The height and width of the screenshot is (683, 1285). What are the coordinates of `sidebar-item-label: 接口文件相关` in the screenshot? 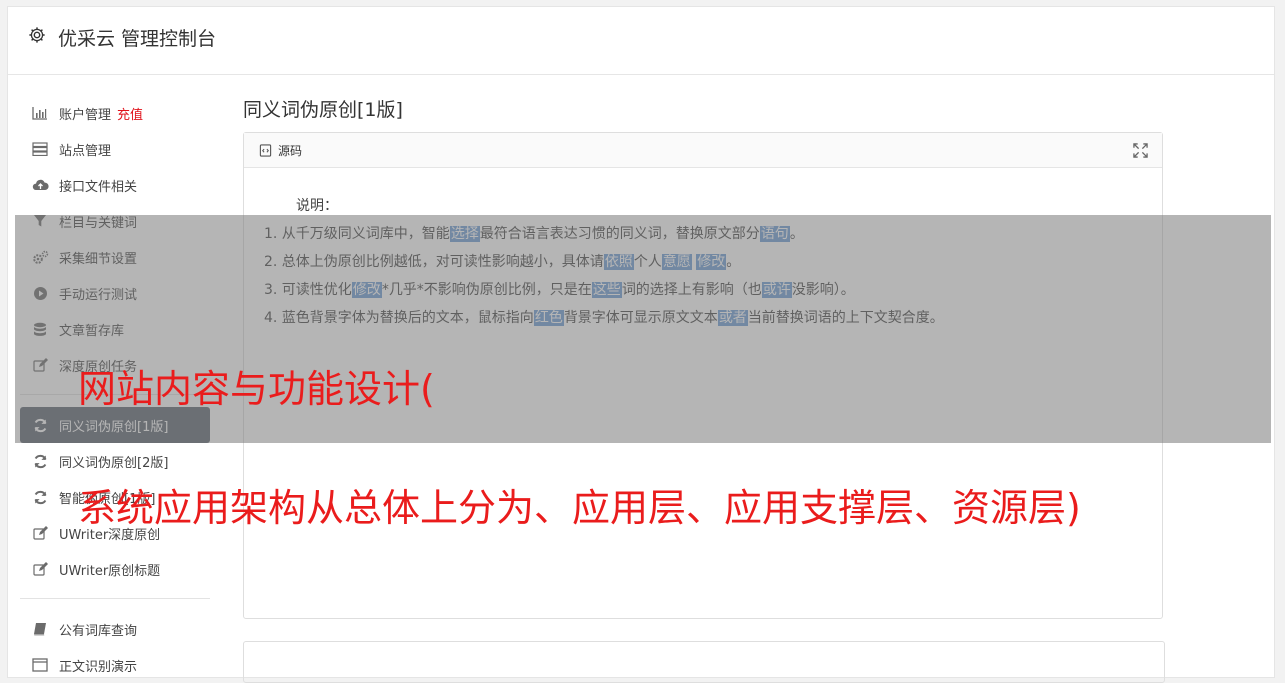 It's located at (98, 187).